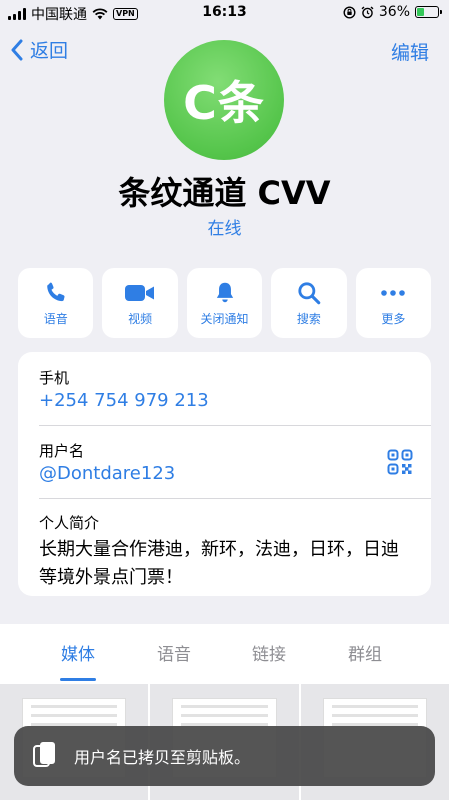  Describe the element at coordinates (224, 655) in the screenshot. I see `media-tabs: 媒体 语音 链接 群组` at that location.